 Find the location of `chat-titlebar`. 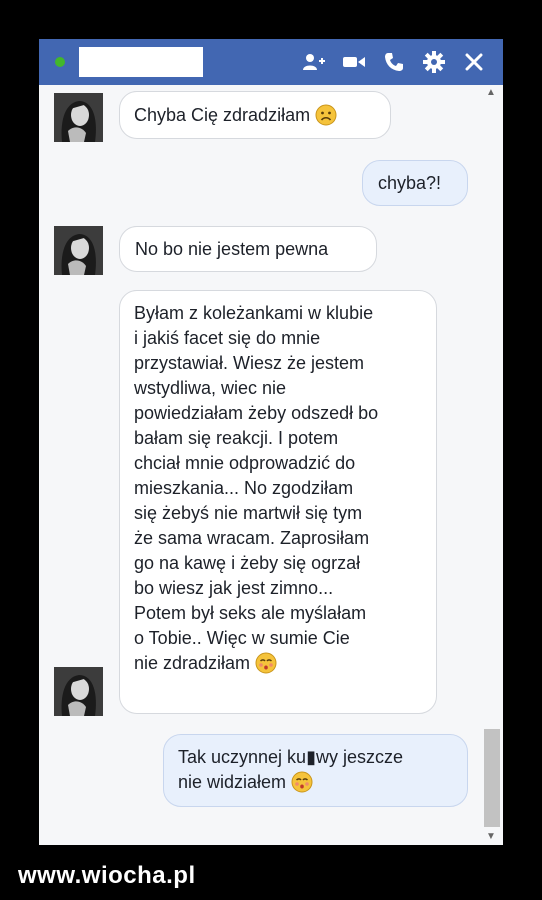

chat-titlebar is located at coordinates (271, 62).